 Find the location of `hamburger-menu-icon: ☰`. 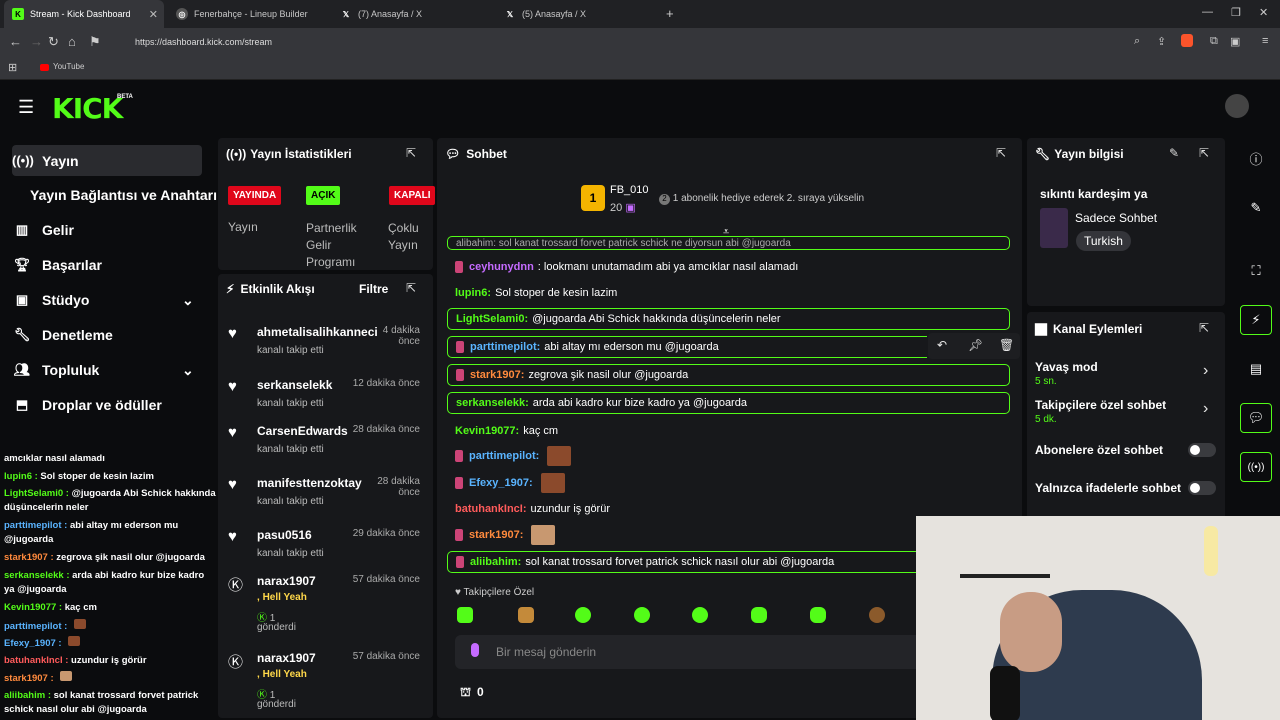

hamburger-menu-icon: ☰ is located at coordinates (26, 107).